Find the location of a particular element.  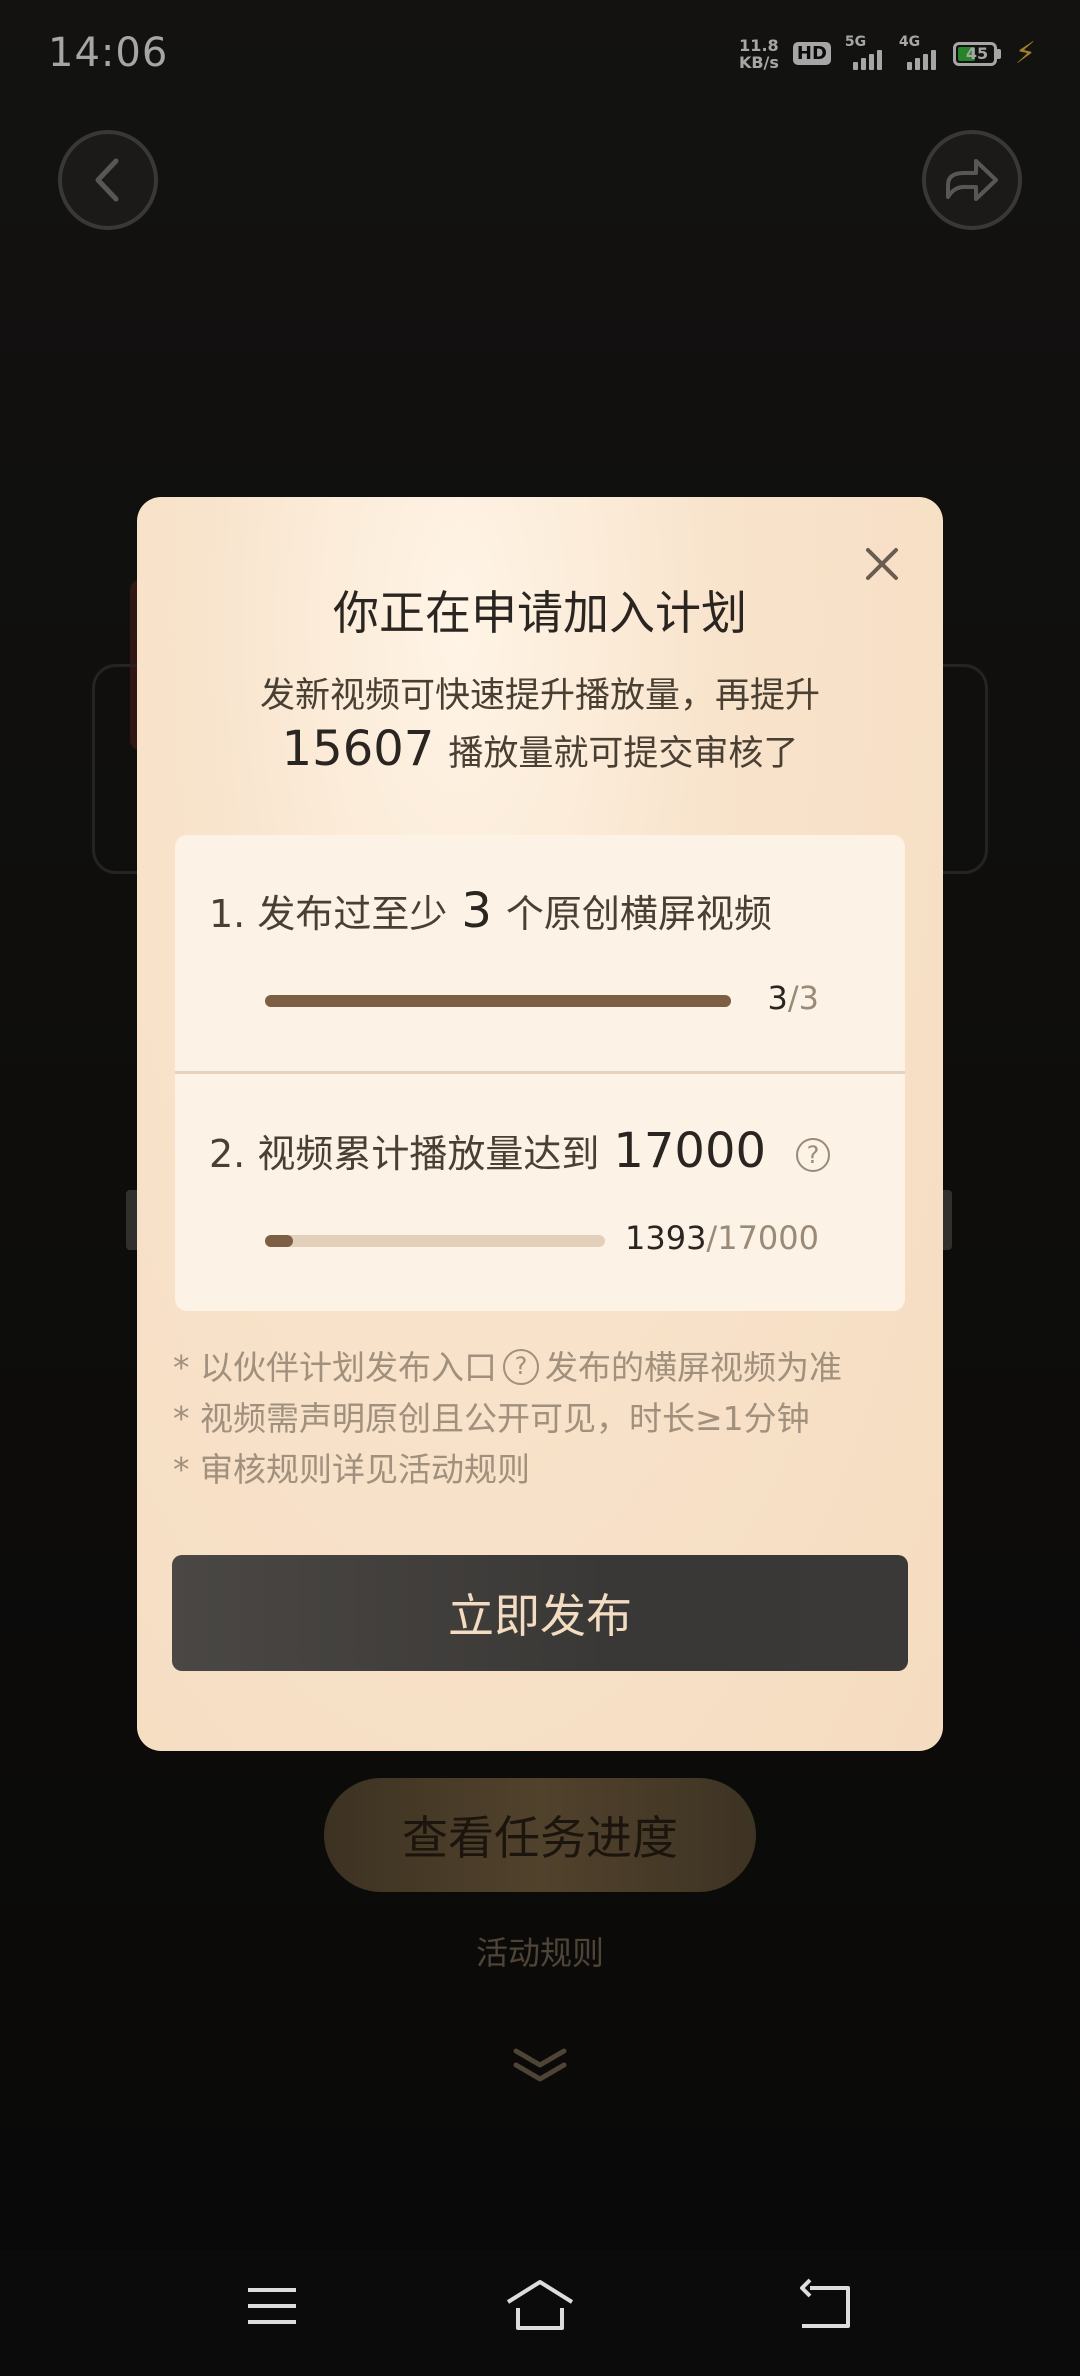

progress-count: 1393/17000 is located at coordinates (721, 1238).